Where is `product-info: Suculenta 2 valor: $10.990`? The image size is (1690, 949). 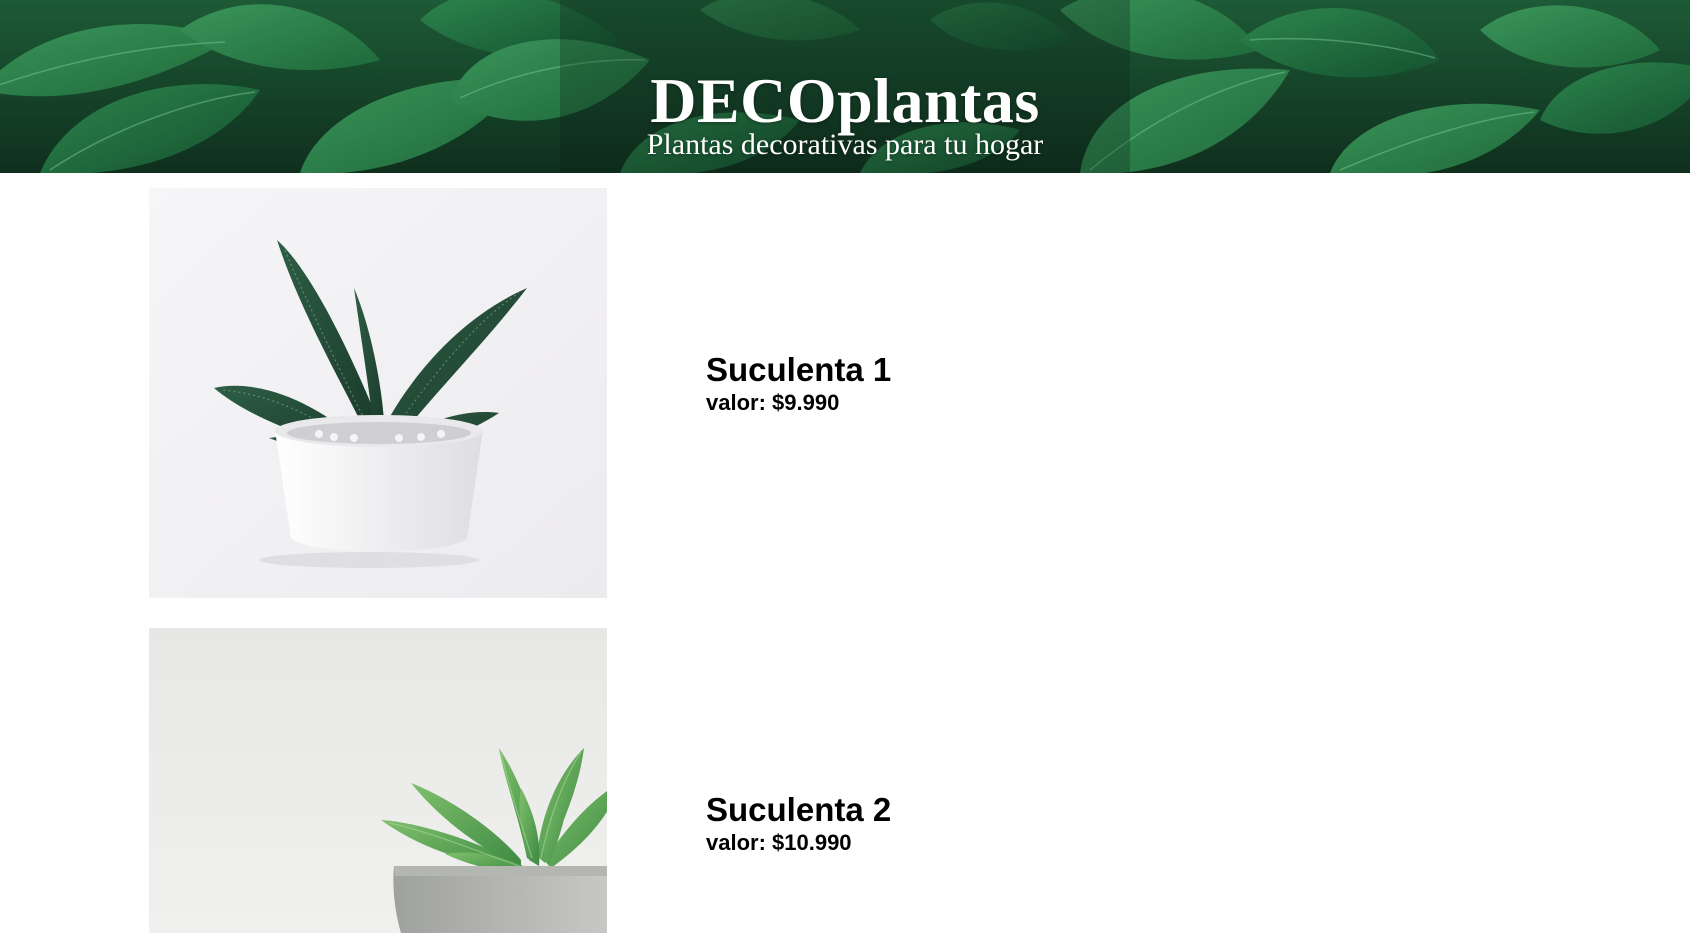
product-info: Suculenta 2 valor: $10.990 is located at coordinates (798, 824).